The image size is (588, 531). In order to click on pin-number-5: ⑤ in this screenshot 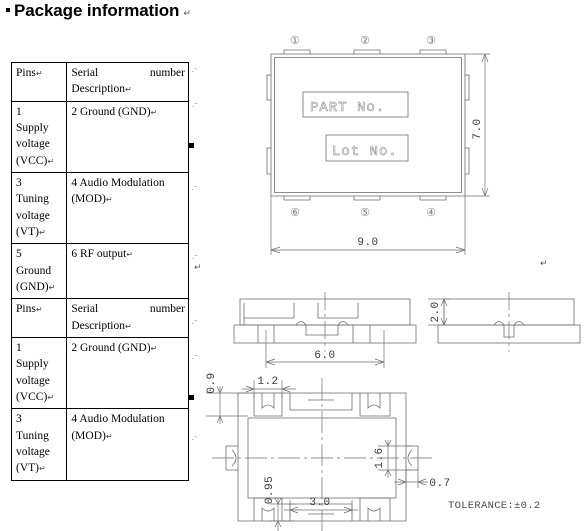, I will do `click(365, 213)`.